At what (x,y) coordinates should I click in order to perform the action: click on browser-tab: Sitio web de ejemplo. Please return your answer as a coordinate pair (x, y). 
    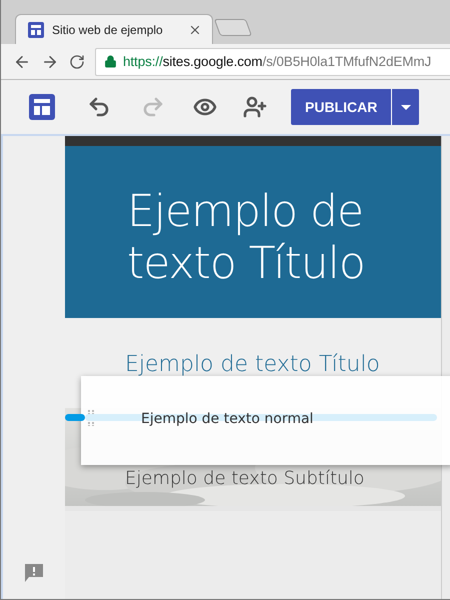
    Looking at the image, I should click on (114, 29).